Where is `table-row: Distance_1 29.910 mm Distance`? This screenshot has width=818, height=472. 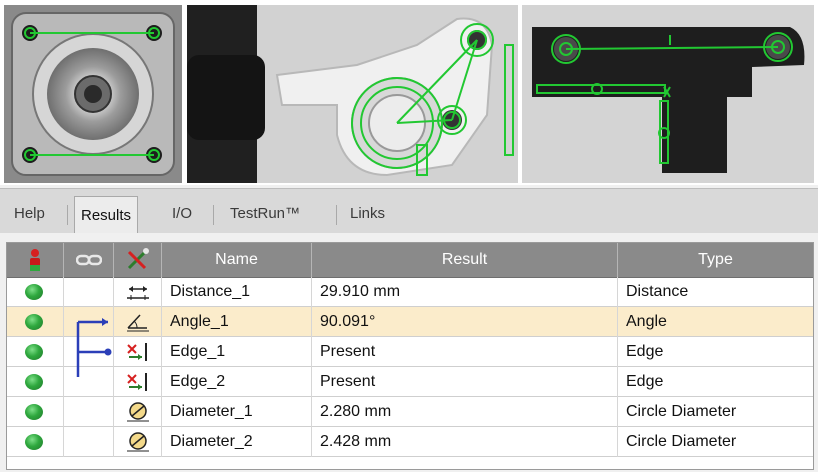 table-row: Distance_1 29.910 mm Distance is located at coordinates (410, 292).